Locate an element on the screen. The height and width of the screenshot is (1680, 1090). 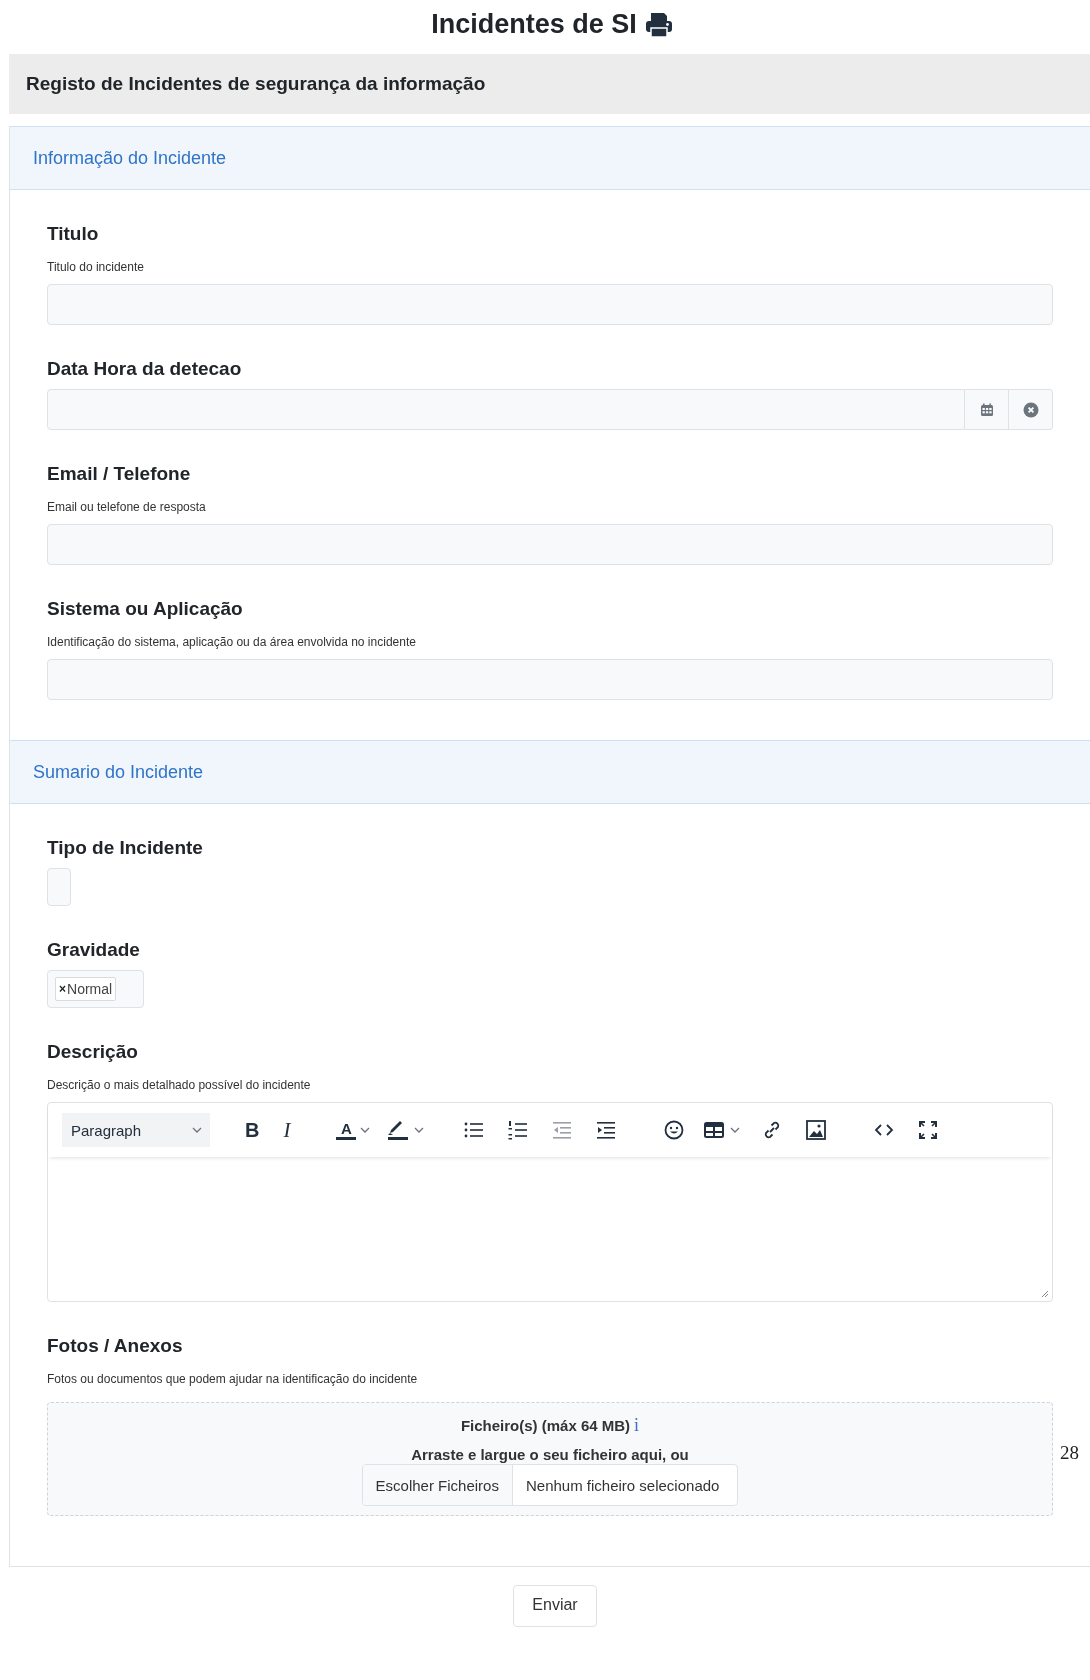
bold-button: B is located at coordinates (252, 1130).